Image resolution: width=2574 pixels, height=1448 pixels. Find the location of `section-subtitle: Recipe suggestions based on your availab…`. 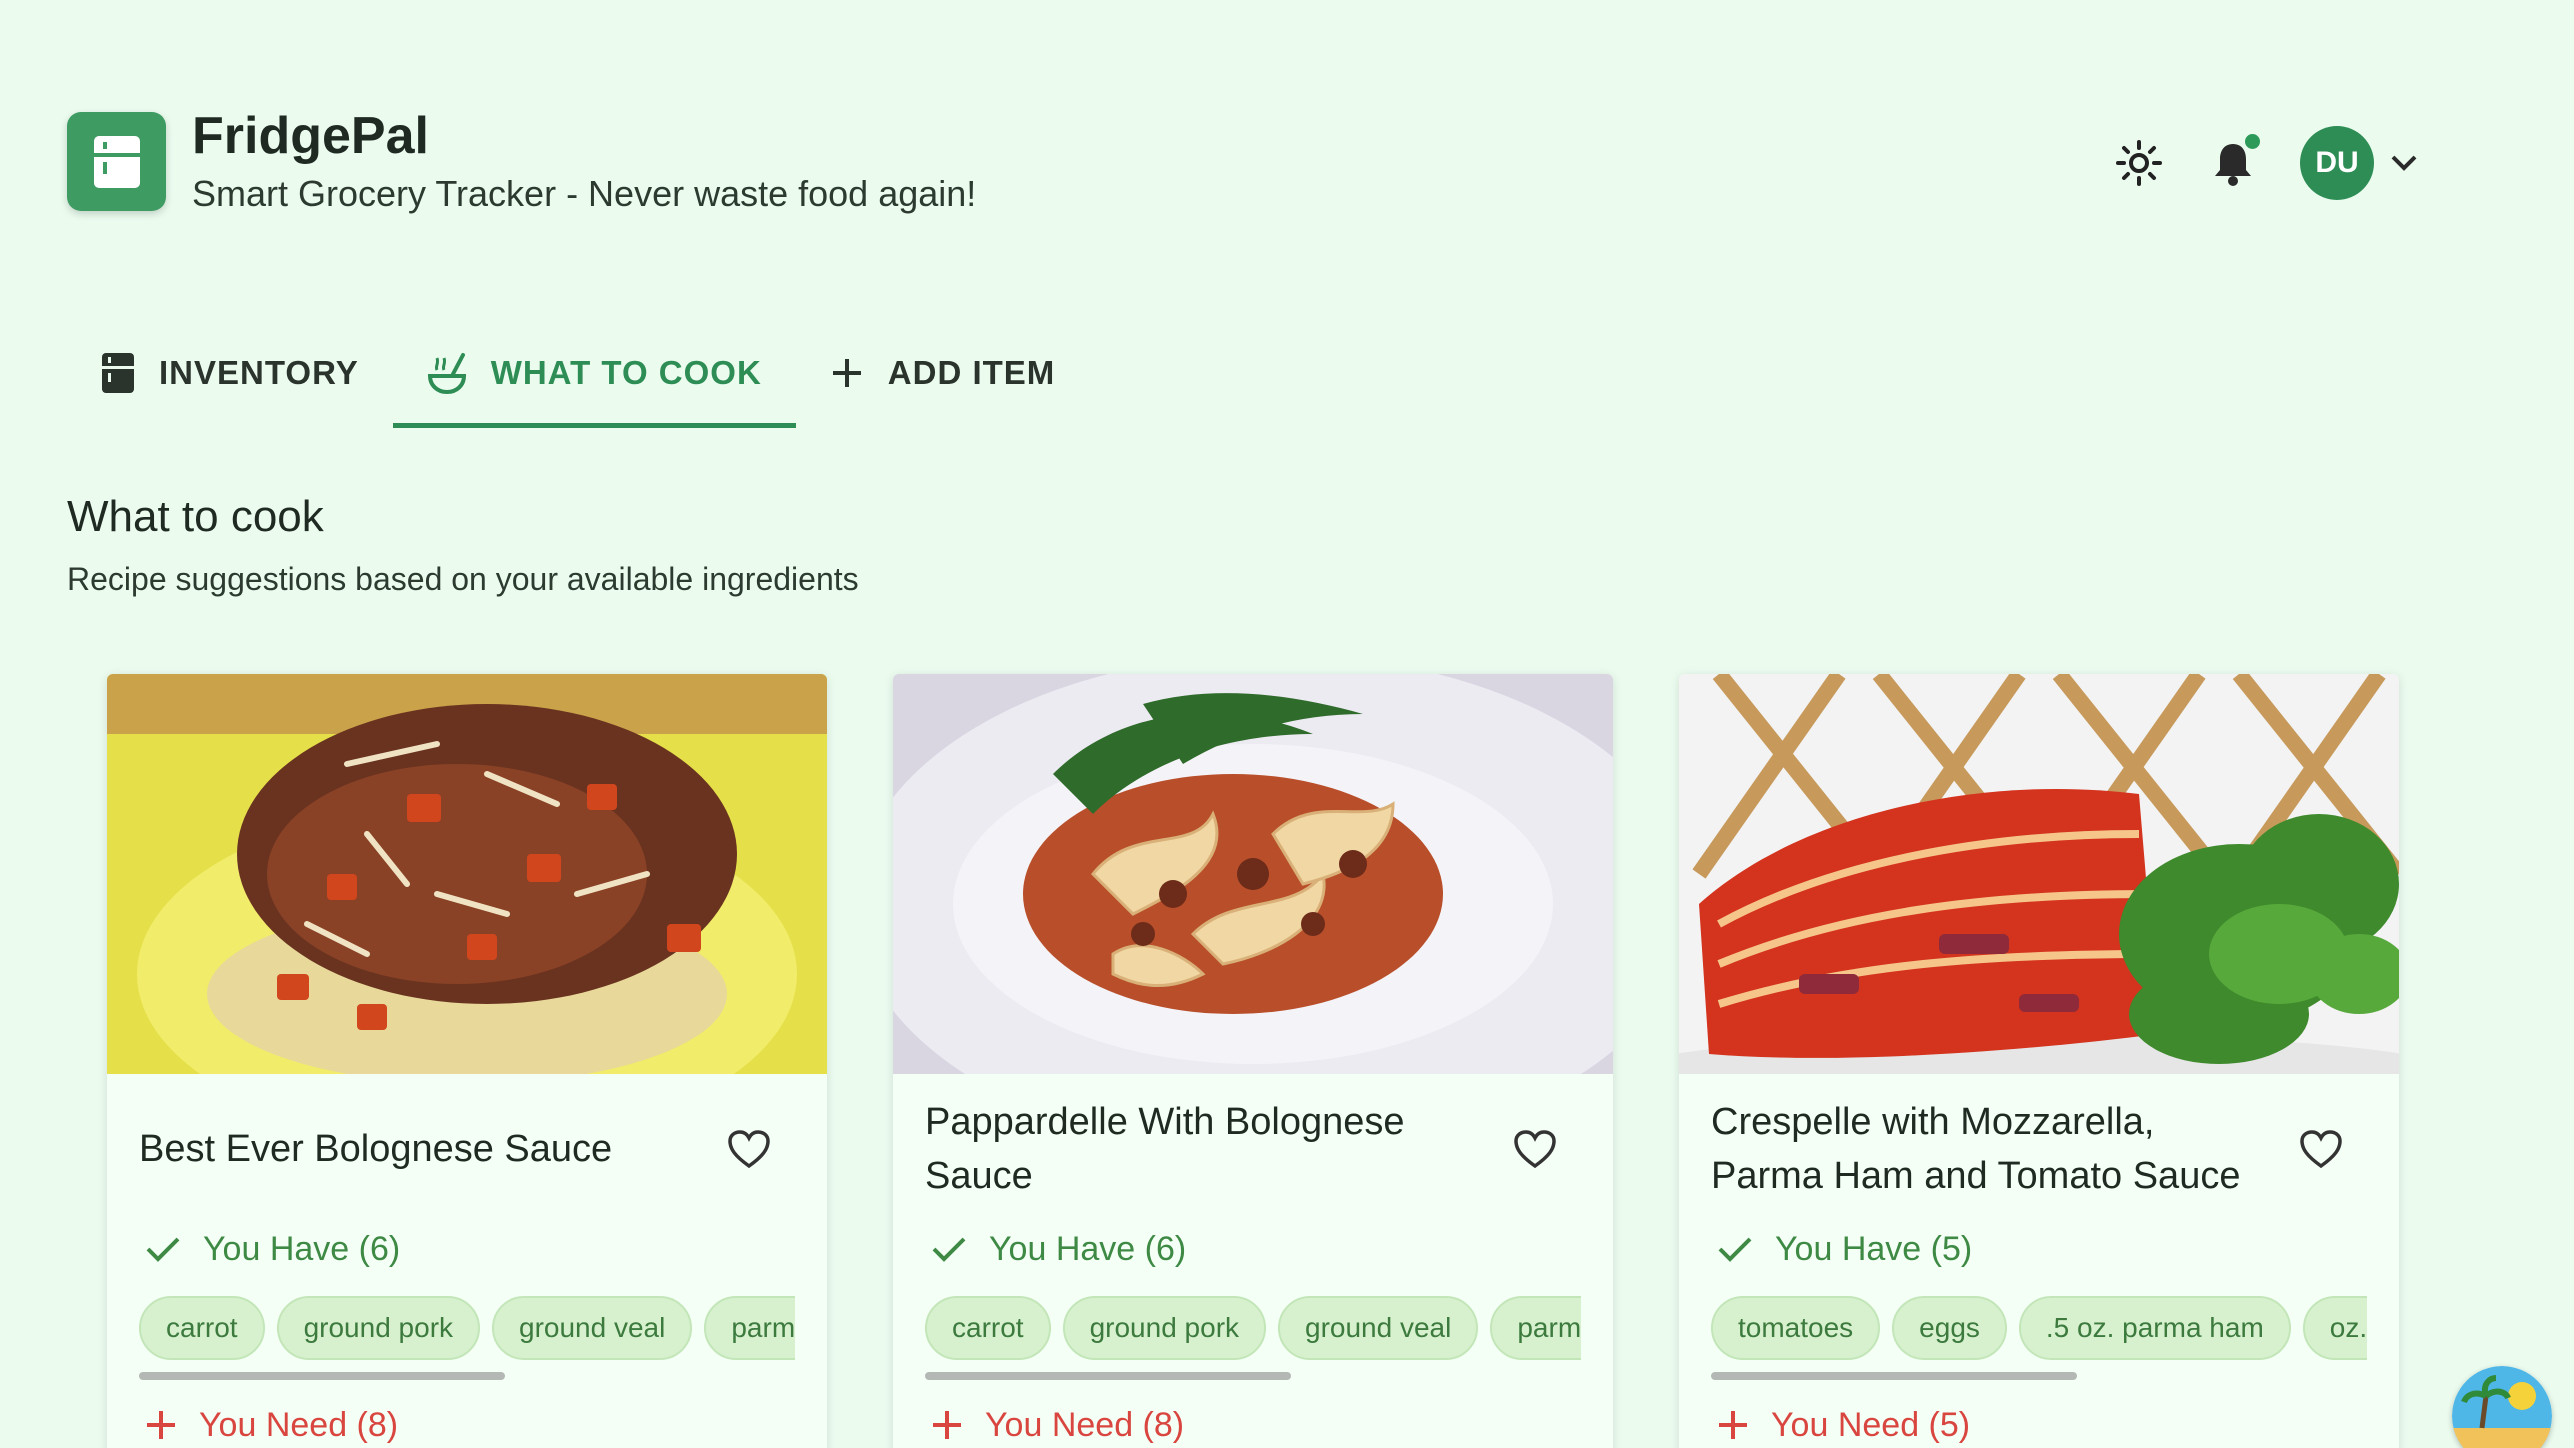

section-subtitle: Recipe suggestions based on your availab… is located at coordinates (463, 579).